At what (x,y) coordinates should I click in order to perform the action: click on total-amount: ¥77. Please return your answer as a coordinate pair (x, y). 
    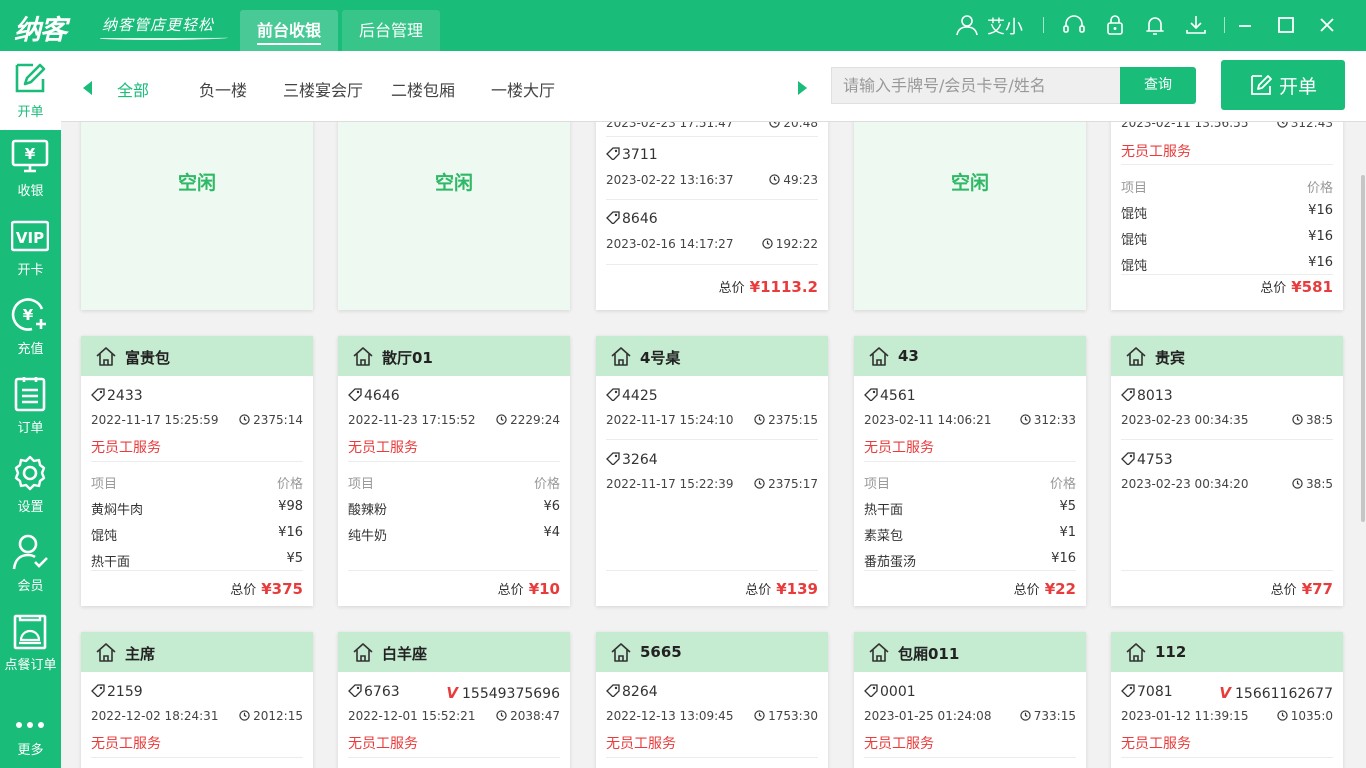
    Looking at the image, I should click on (1317, 589).